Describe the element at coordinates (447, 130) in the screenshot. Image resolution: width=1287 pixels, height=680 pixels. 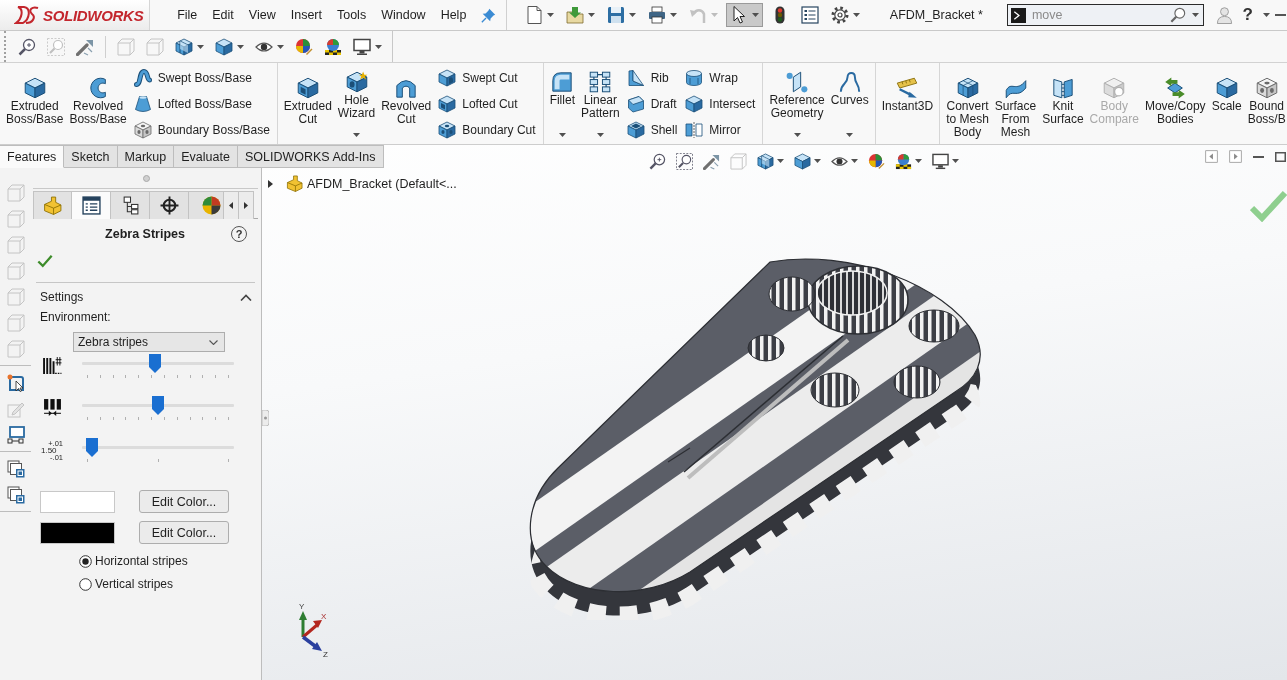
I see `brick-icon` at that location.